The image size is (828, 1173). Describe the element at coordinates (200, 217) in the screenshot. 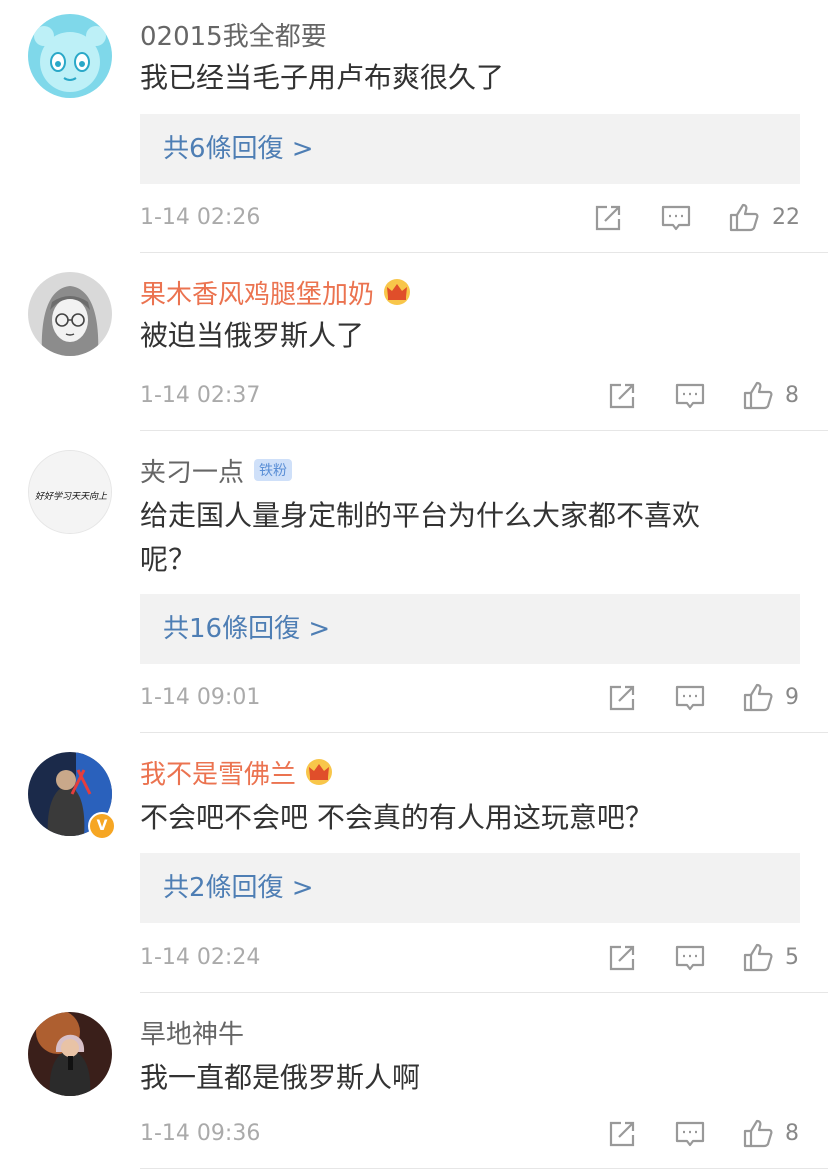

I see `comment-time: 1-14 02:26` at that location.